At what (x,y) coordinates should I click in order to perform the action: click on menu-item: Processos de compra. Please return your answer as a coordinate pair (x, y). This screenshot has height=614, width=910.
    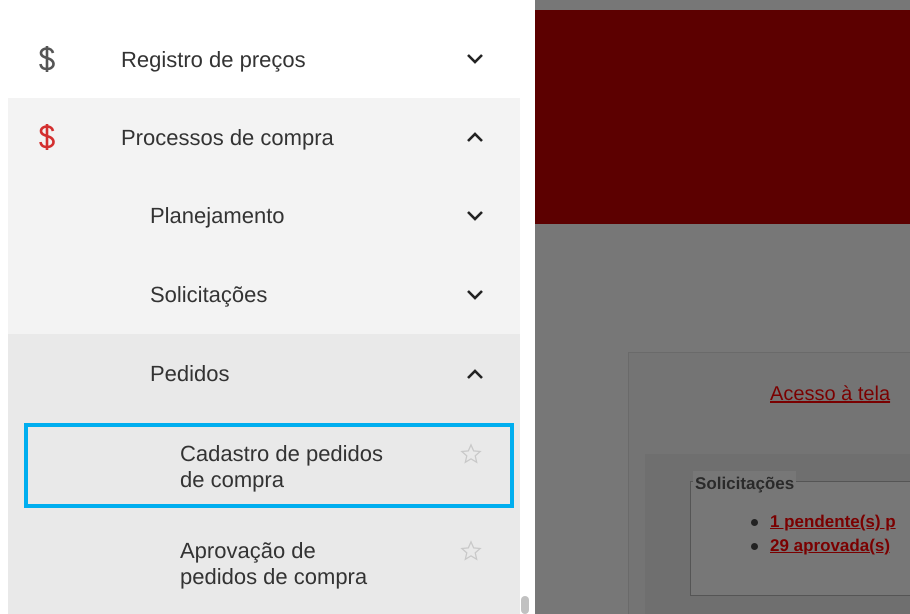
    Looking at the image, I should click on (264, 137).